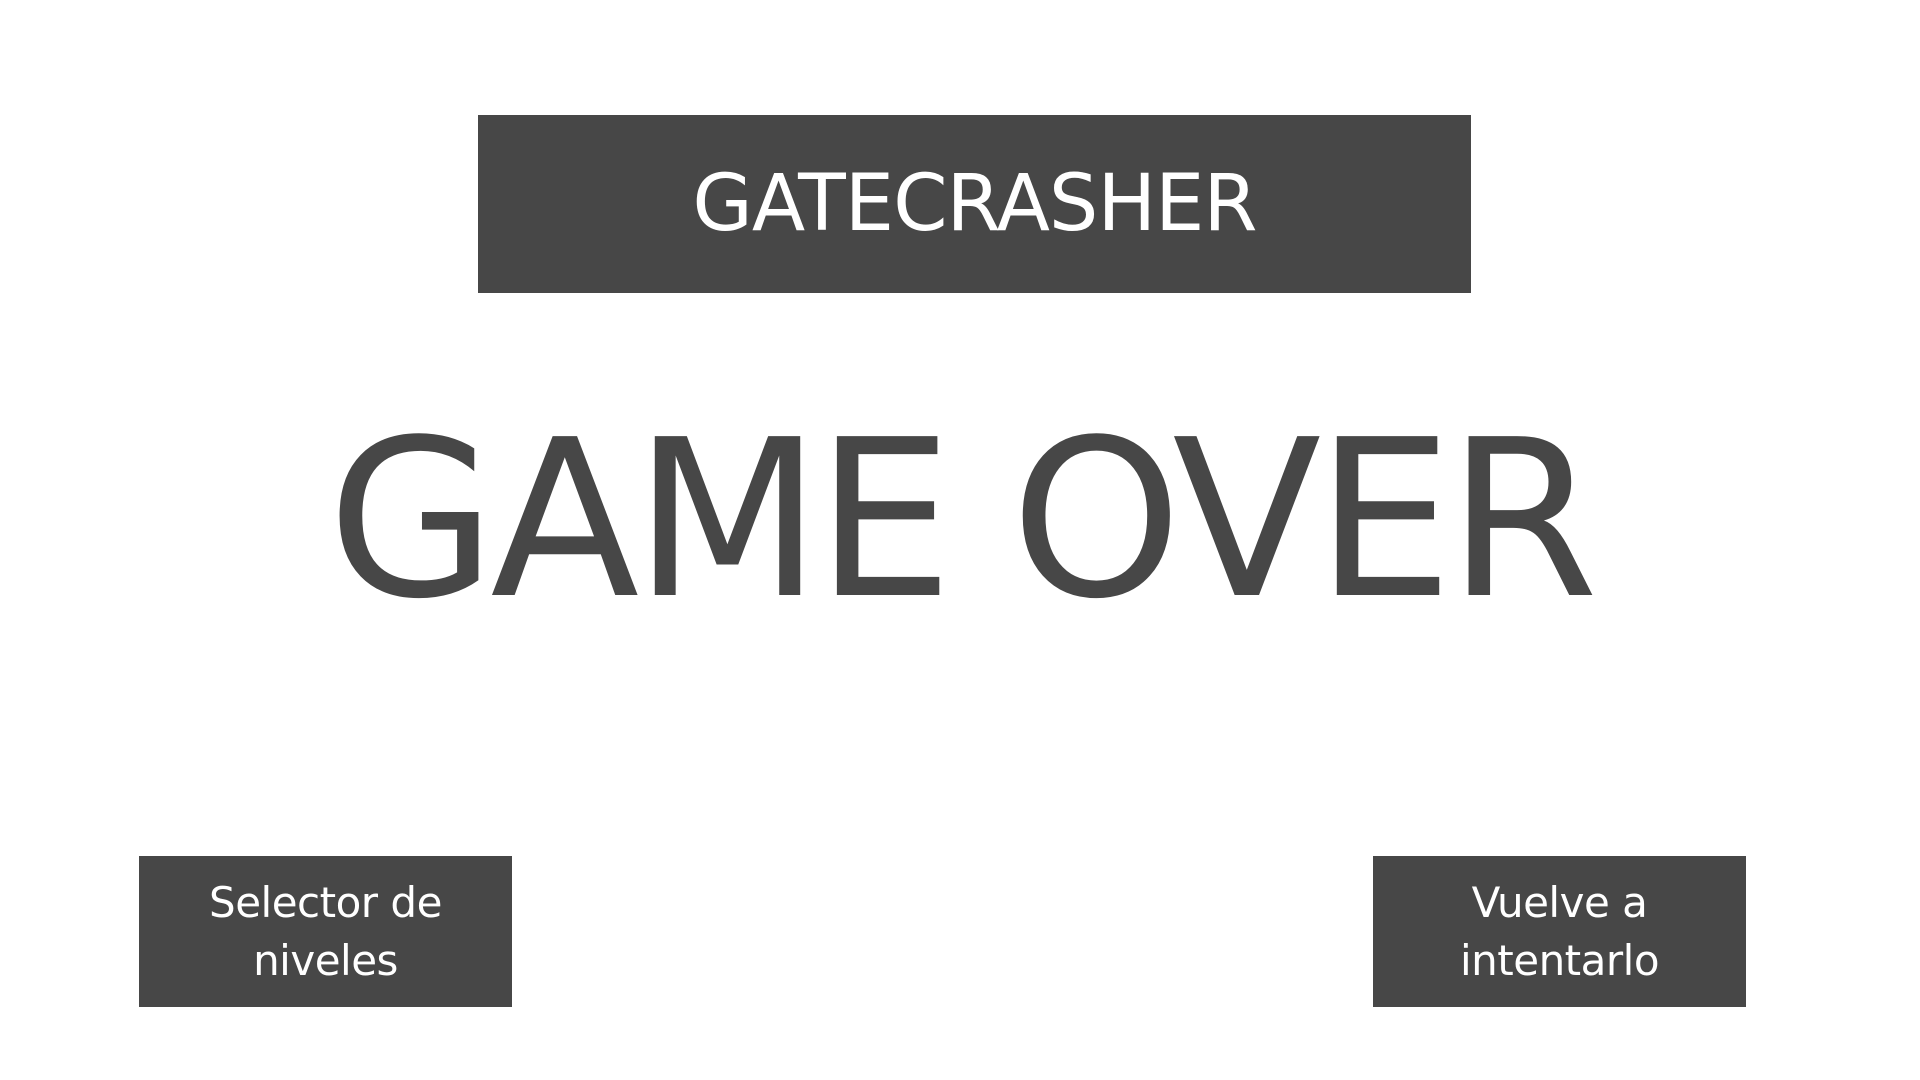 The height and width of the screenshot is (1080, 1920). I want to click on game-title: GATECRASHER, so click(974, 204).